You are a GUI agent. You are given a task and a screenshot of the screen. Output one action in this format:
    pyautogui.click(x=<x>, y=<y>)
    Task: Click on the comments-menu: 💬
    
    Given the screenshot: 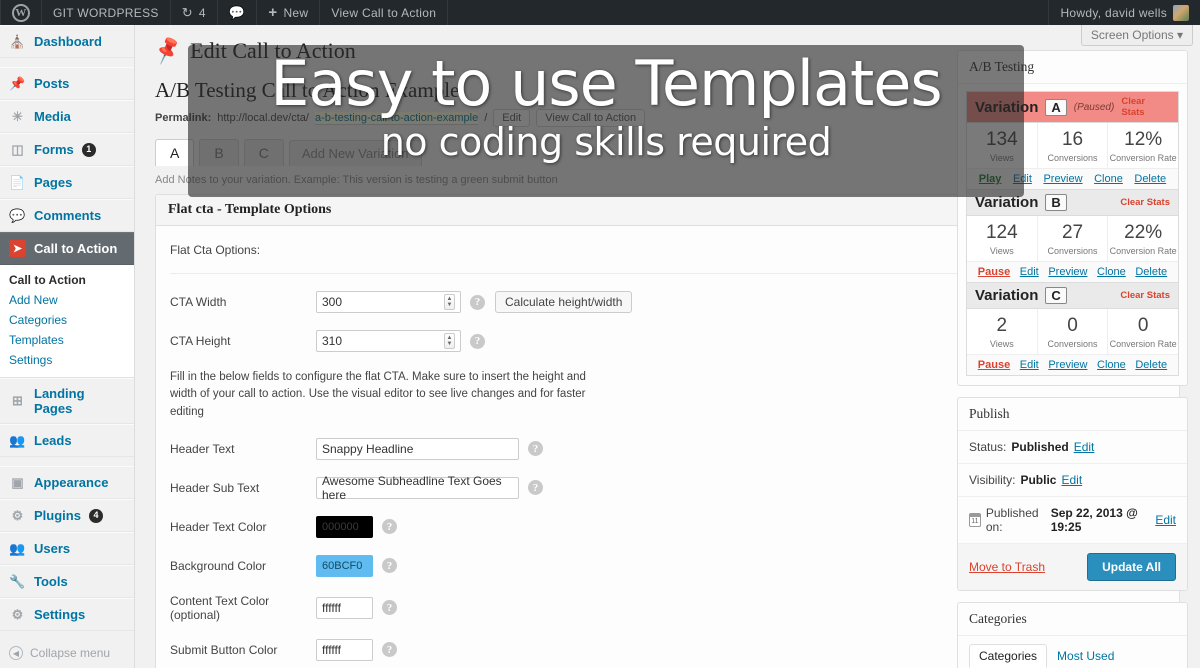 What is the action you would take?
    pyautogui.click(x=238, y=12)
    